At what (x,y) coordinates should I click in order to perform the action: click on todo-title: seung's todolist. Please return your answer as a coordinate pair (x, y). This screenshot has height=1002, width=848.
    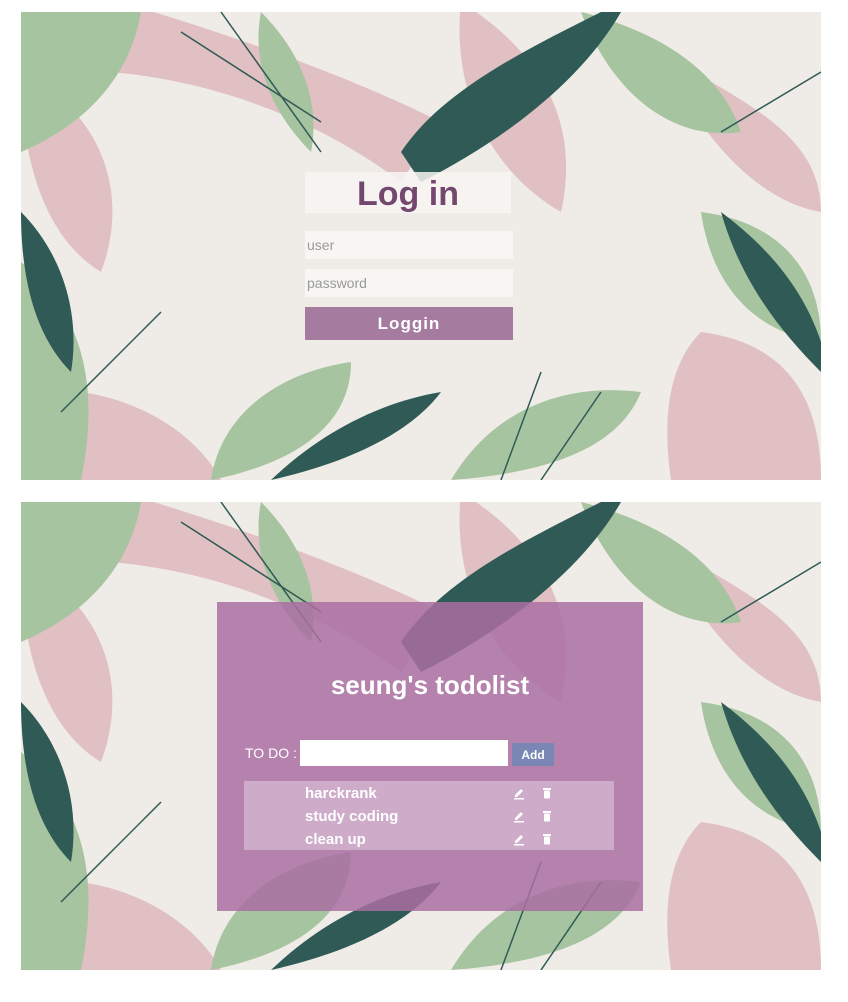
    Looking at the image, I should click on (430, 685).